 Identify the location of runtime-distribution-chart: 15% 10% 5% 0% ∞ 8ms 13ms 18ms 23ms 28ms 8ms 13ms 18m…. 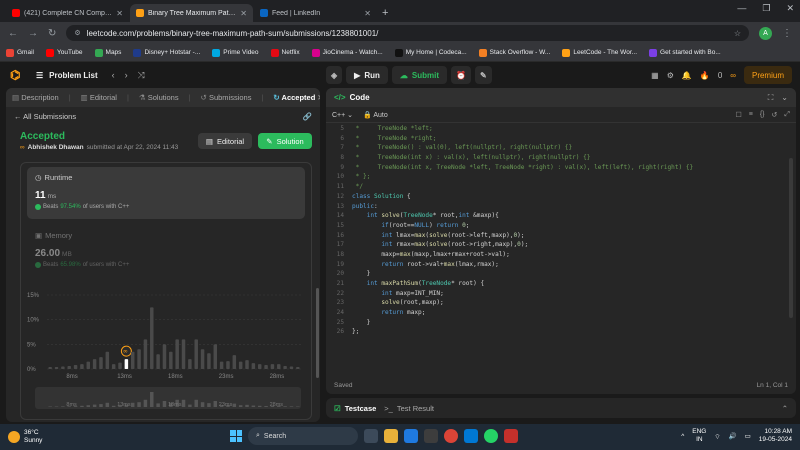
(168, 349).